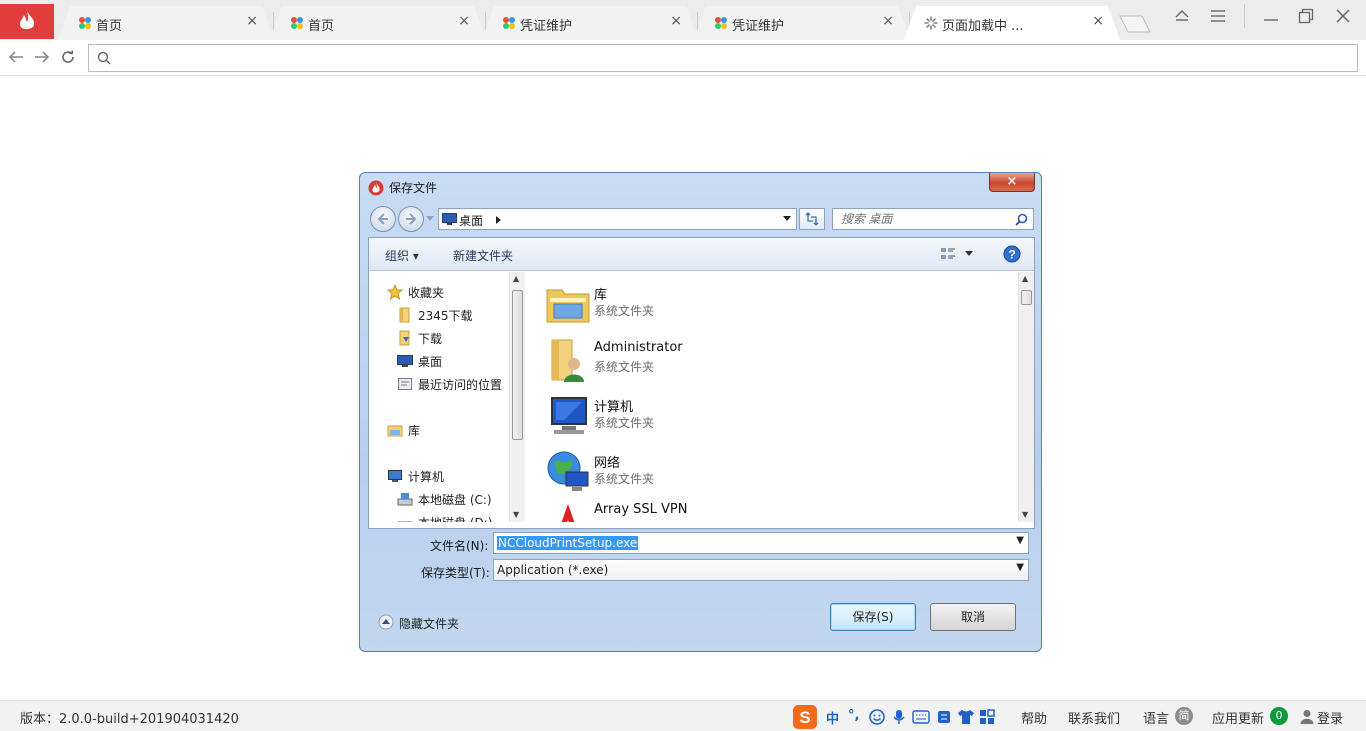  Describe the element at coordinates (1182, 15) in the screenshot. I see `collapse-icon` at that location.